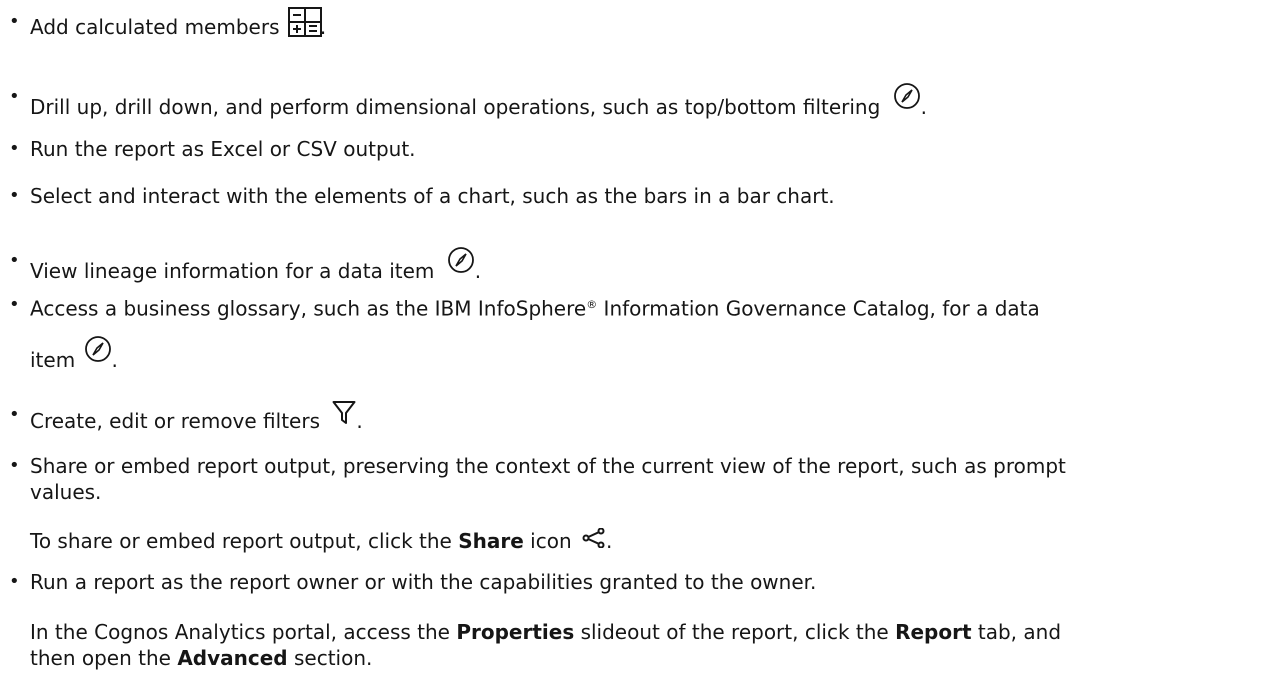  Describe the element at coordinates (223, 149) in the screenshot. I see `item-text: Run the report as Excel or CSV output.` at that location.